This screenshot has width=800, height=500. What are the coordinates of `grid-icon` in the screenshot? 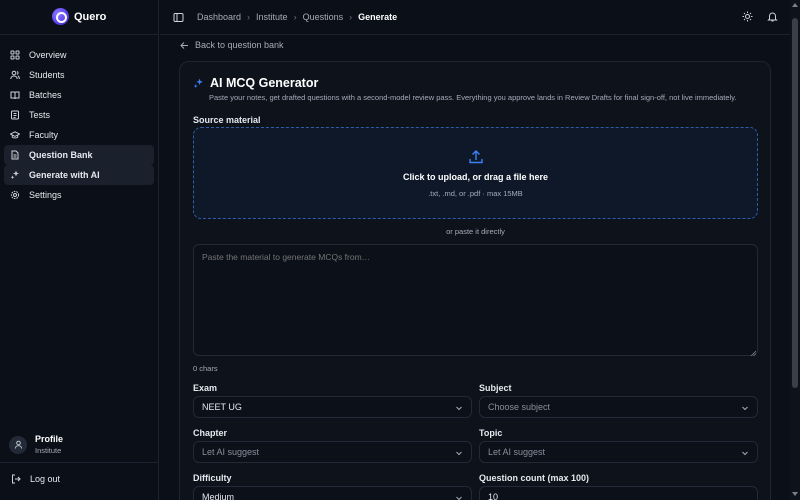 It's located at (15, 55).